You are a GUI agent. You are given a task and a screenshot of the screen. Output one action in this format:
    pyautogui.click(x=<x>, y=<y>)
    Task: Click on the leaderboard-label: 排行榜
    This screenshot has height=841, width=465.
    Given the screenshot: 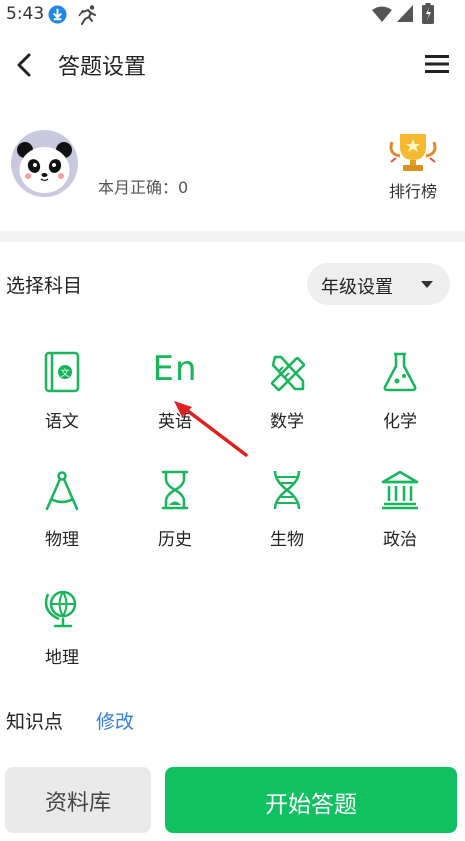 What is the action you would take?
    pyautogui.click(x=412, y=191)
    